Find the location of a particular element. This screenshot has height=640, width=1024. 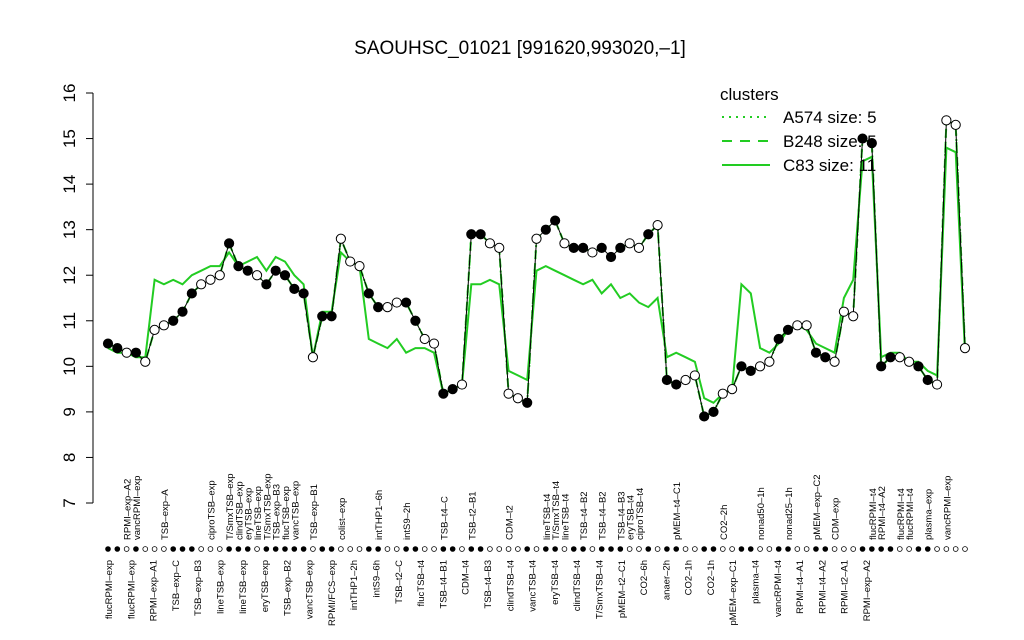

top-x-label: CDM–t2 is located at coordinates (510, 522).